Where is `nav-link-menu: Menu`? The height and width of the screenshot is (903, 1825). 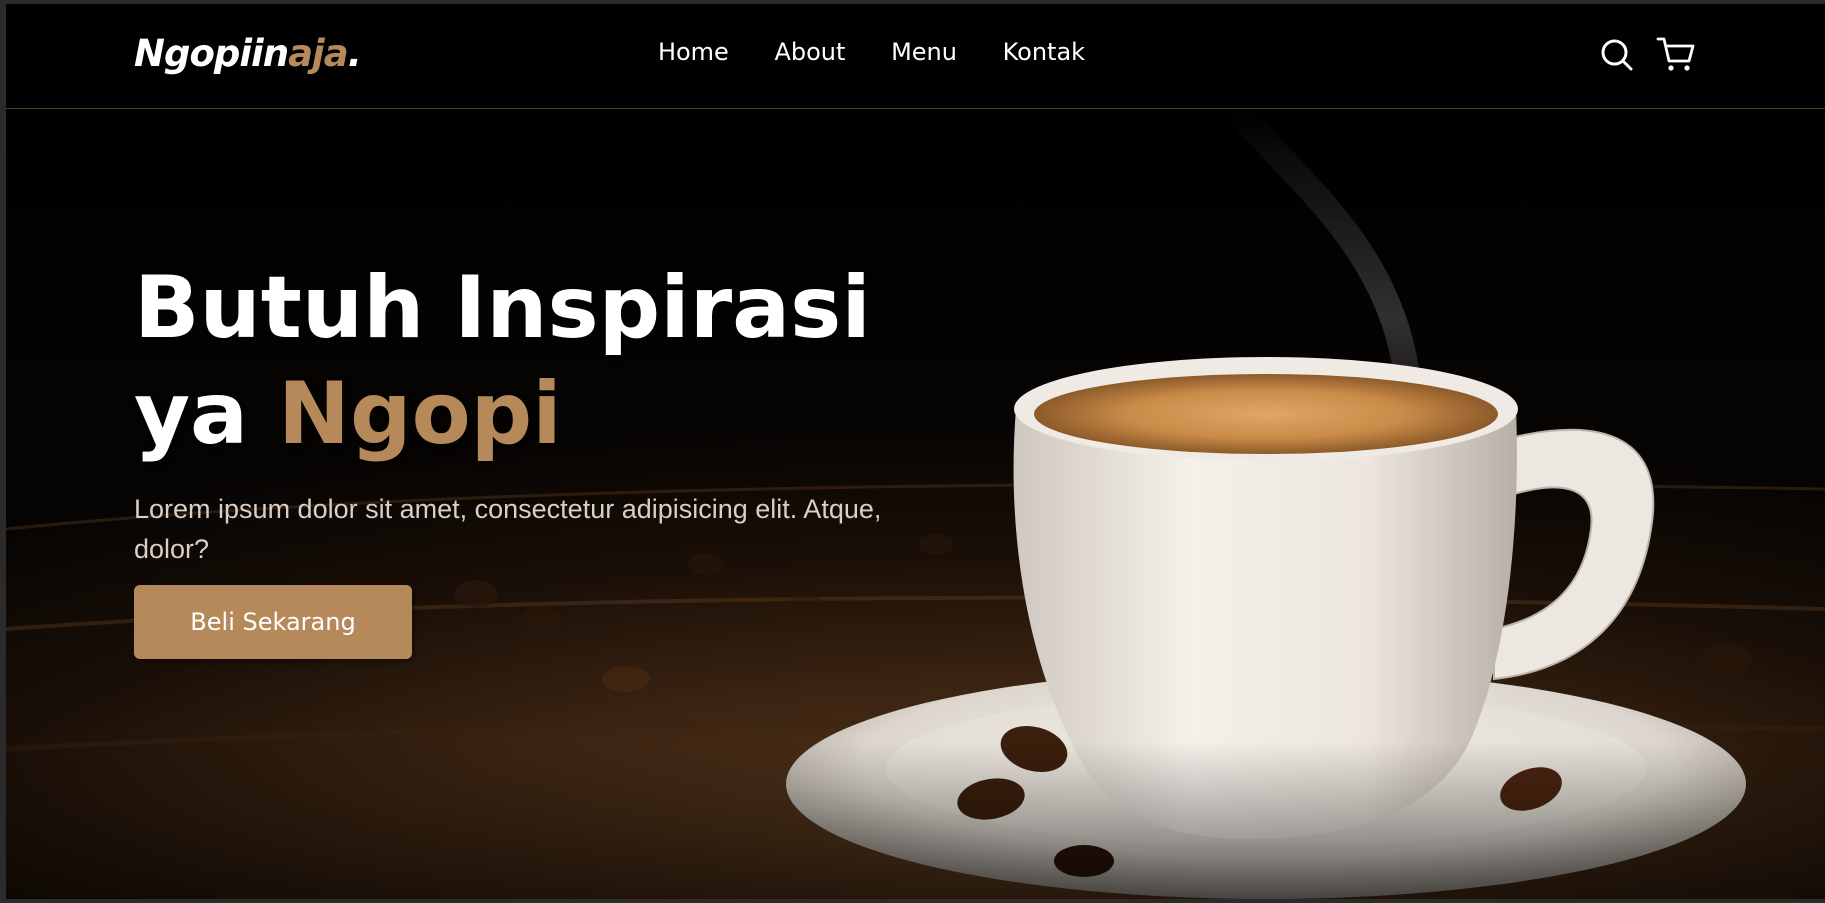
nav-link-menu: Menu is located at coordinates (924, 52).